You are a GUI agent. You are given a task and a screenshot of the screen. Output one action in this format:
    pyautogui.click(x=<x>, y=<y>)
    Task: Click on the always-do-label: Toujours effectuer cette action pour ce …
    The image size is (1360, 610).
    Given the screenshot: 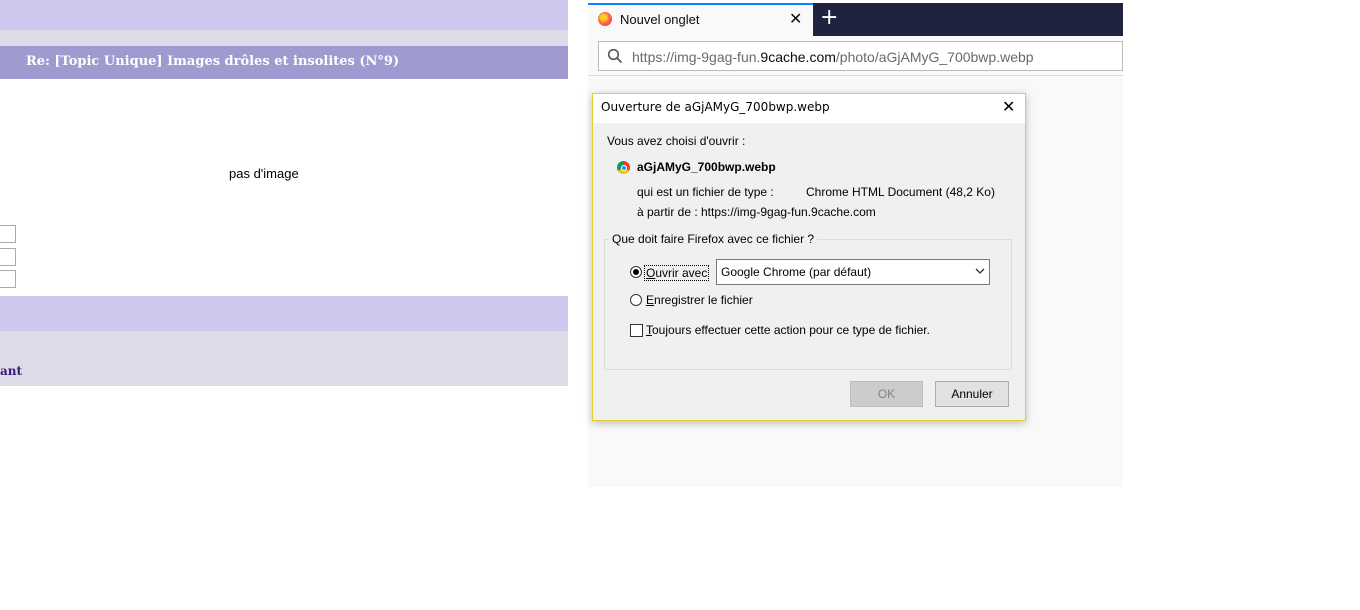 What is the action you would take?
    pyautogui.click(x=788, y=330)
    